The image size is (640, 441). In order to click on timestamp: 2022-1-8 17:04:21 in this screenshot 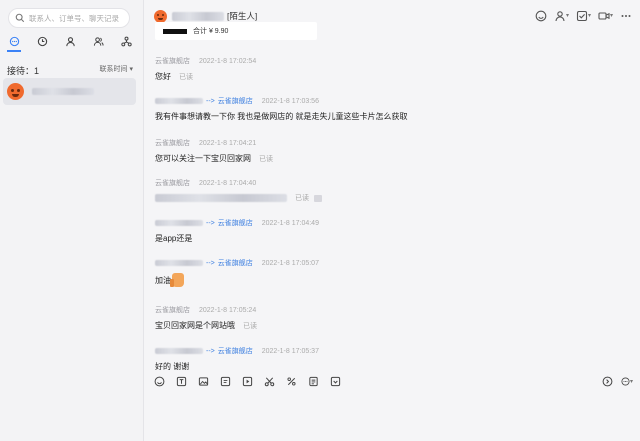, I will do `click(228, 143)`.